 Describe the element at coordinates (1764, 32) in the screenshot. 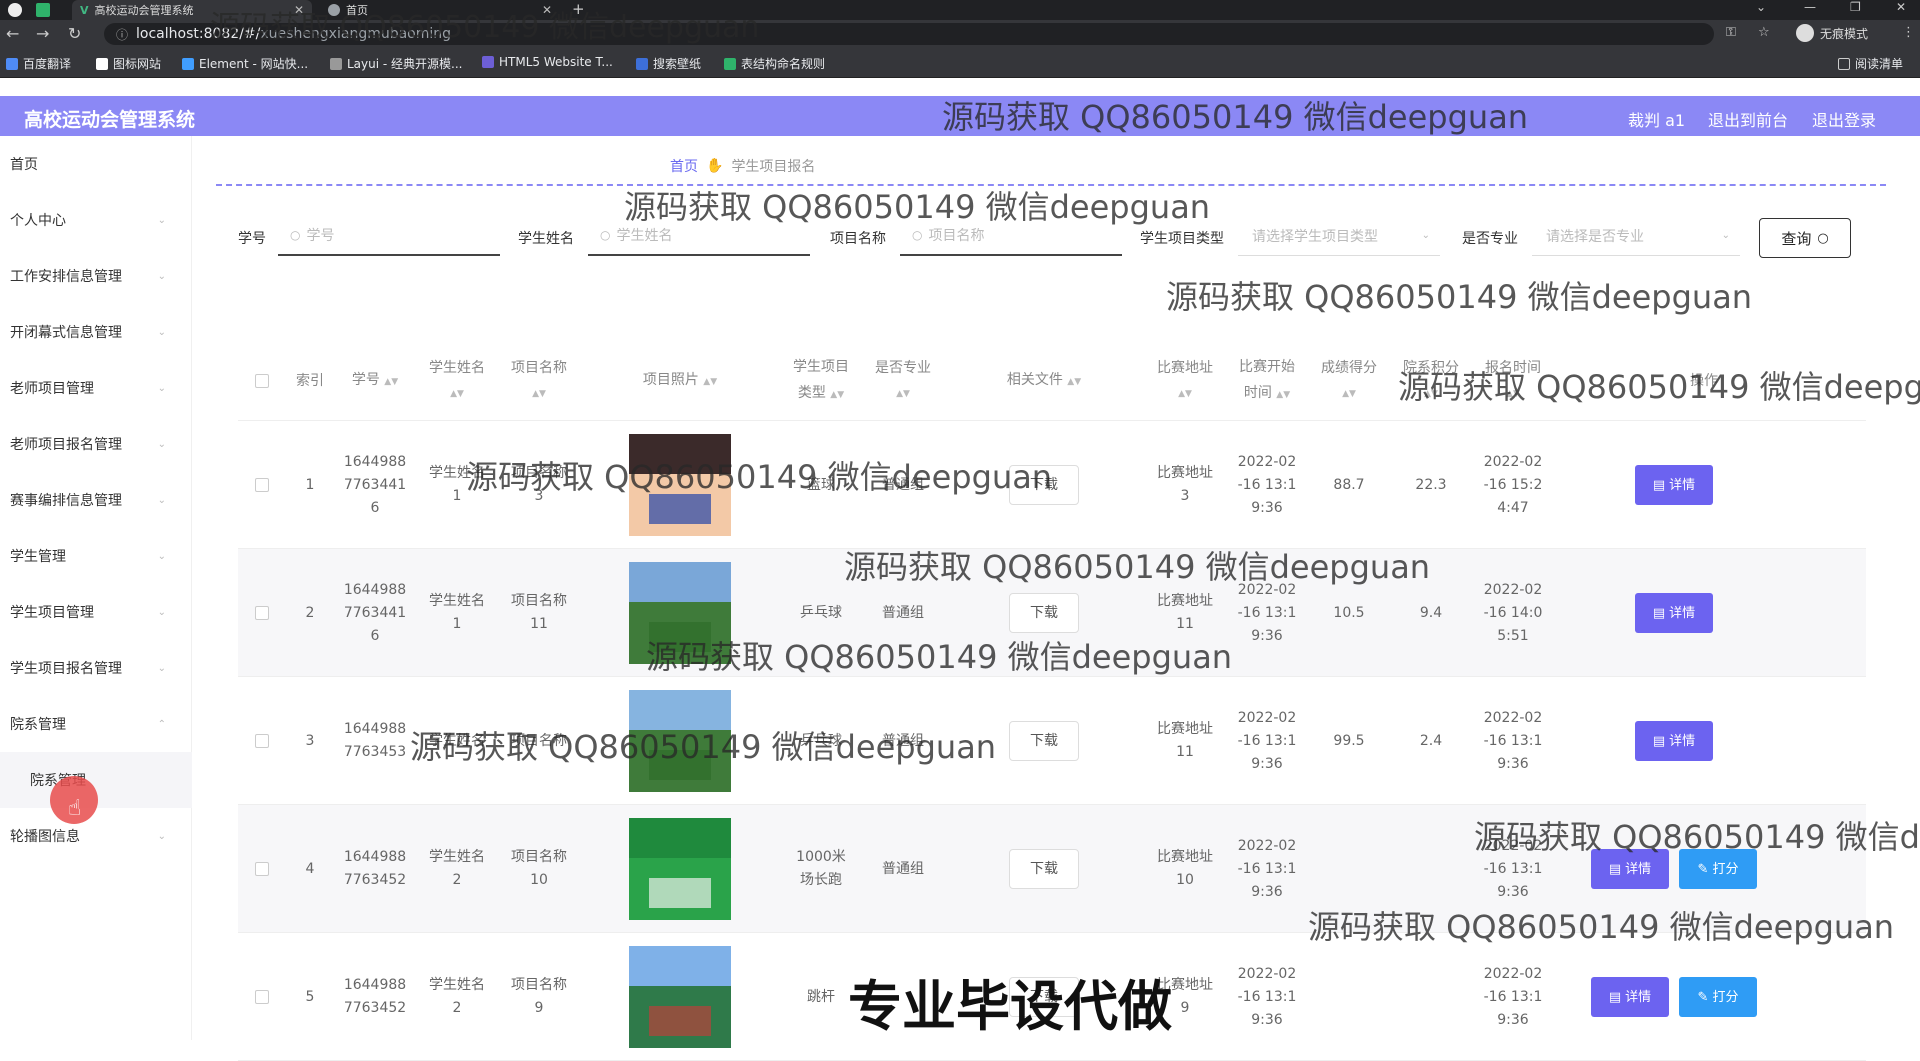

I see `bookmark-star-icon: ☆` at that location.